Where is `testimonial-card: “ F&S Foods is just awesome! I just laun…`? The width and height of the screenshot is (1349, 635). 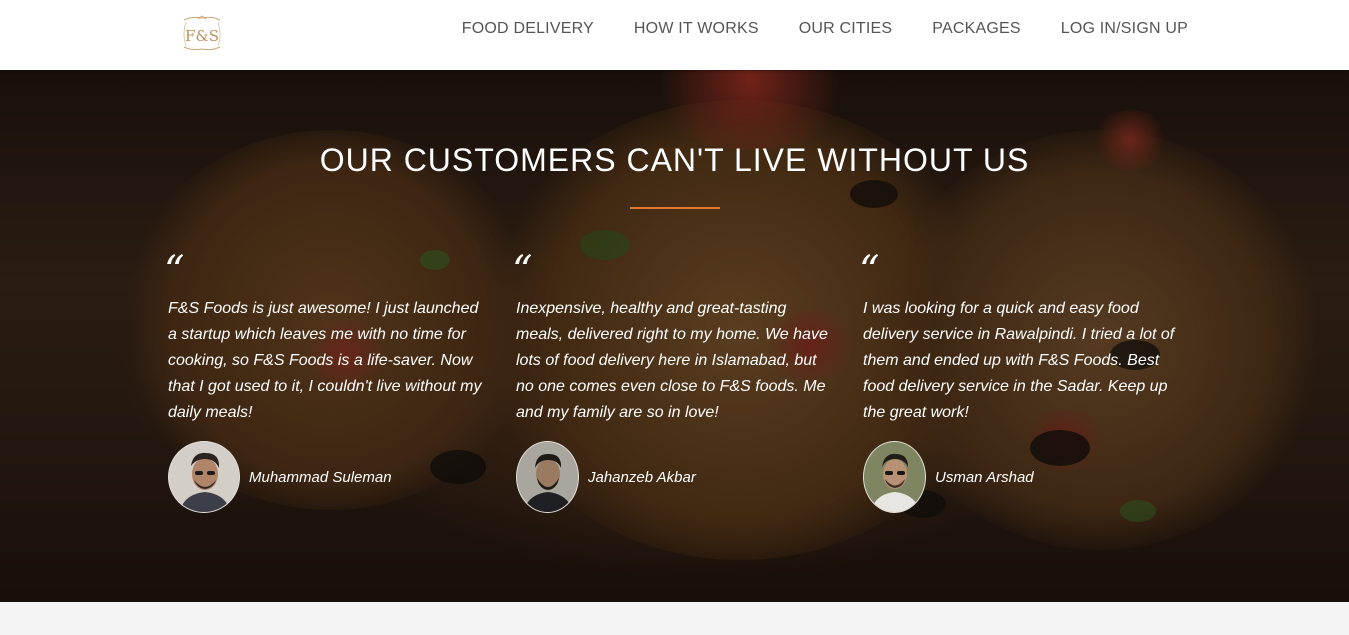
testimonial-card: “ F&S Foods is just awesome! I just laun… is located at coordinates (326, 382).